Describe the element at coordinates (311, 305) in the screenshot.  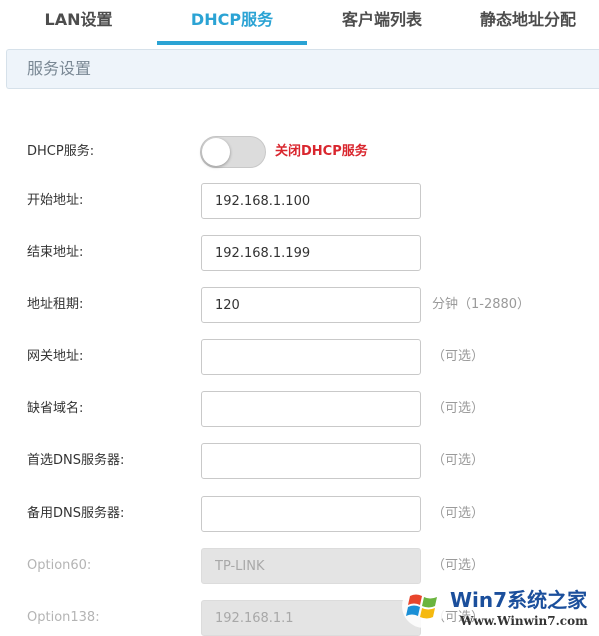
I see `lease-time-input` at that location.